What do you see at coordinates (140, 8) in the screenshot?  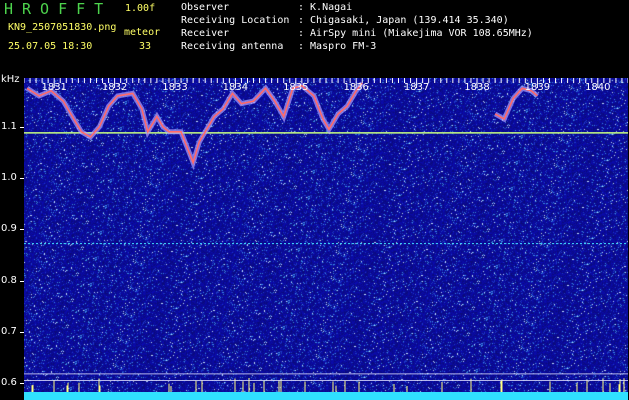 I see `version-label: 1.00f` at bounding box center [140, 8].